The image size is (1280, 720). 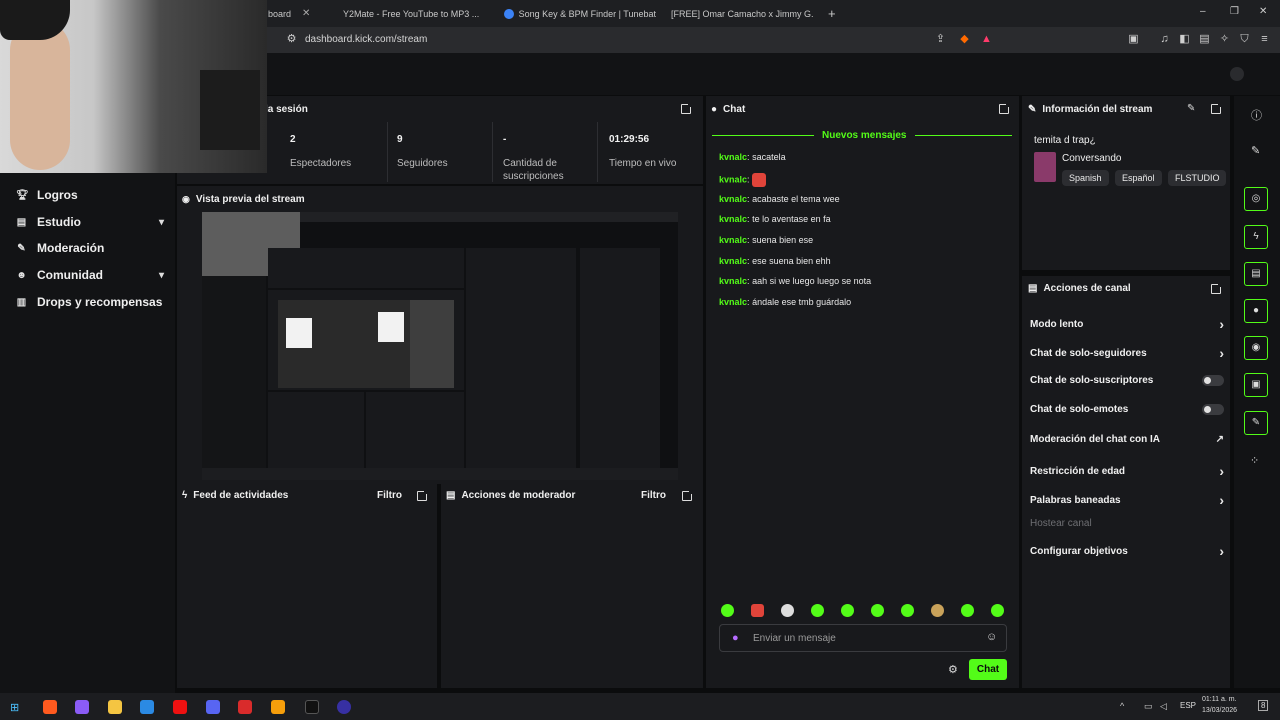 What do you see at coordinates (278, 707) in the screenshot?
I see `fl-studio-icon` at bounding box center [278, 707].